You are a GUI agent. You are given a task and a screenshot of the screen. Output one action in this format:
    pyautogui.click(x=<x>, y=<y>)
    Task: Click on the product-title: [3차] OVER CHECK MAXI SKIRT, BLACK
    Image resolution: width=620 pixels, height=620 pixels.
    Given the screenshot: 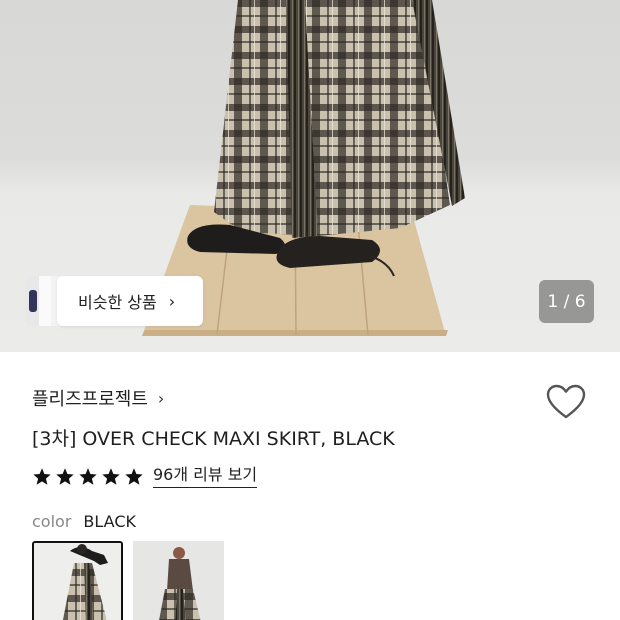 What is the action you would take?
    pyautogui.click(x=213, y=439)
    